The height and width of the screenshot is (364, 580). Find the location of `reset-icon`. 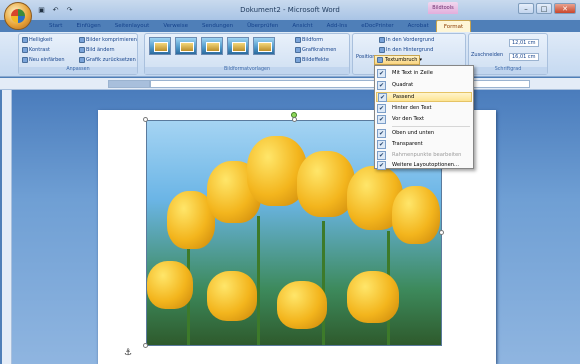

reset-icon is located at coordinates (82, 60).